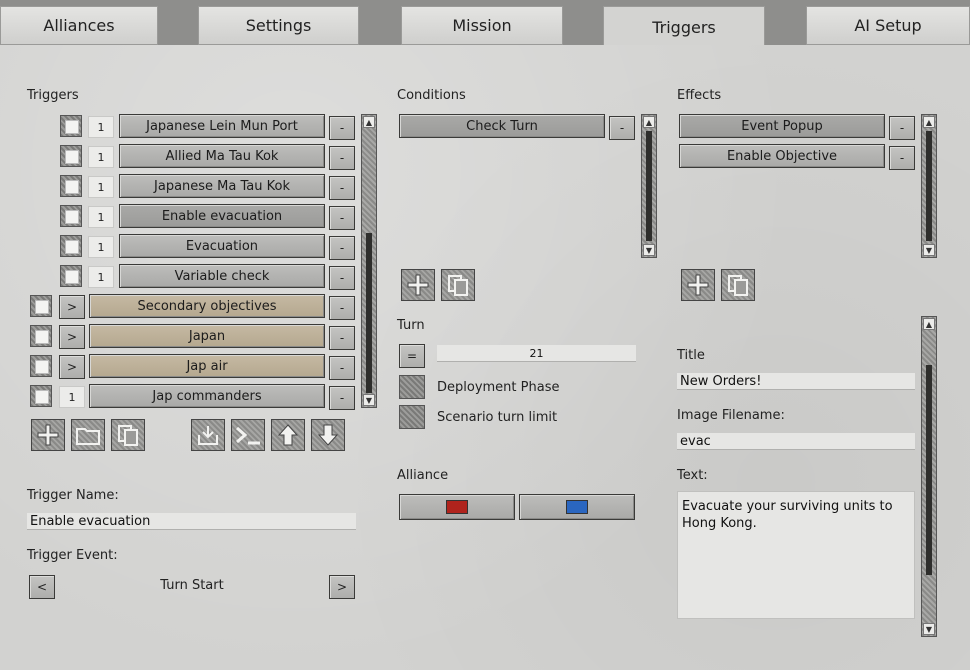 The height and width of the screenshot is (670, 970). Describe the element at coordinates (731, 415) in the screenshot. I see `image-filename-label: Image Filename:` at that location.